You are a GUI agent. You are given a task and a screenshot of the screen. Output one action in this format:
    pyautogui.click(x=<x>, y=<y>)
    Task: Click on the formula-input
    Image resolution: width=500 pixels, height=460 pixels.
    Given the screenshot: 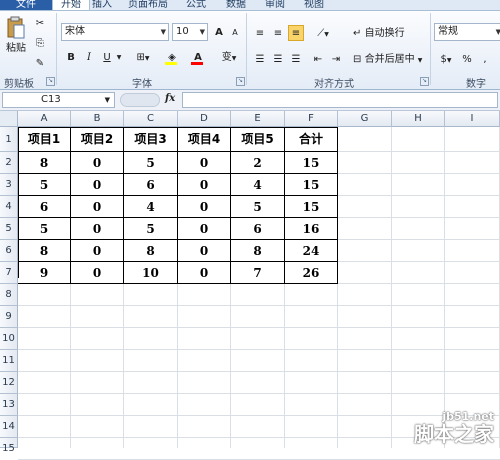 What is the action you would take?
    pyautogui.click(x=340, y=100)
    